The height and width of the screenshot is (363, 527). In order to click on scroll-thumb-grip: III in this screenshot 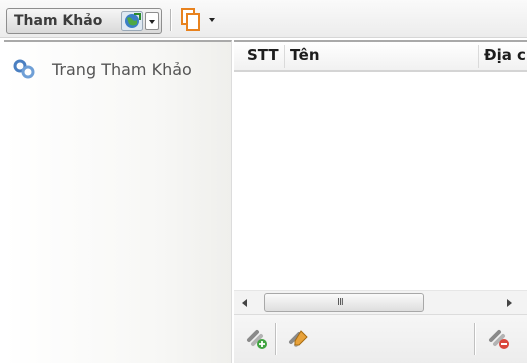, I will do `click(340, 302)`.